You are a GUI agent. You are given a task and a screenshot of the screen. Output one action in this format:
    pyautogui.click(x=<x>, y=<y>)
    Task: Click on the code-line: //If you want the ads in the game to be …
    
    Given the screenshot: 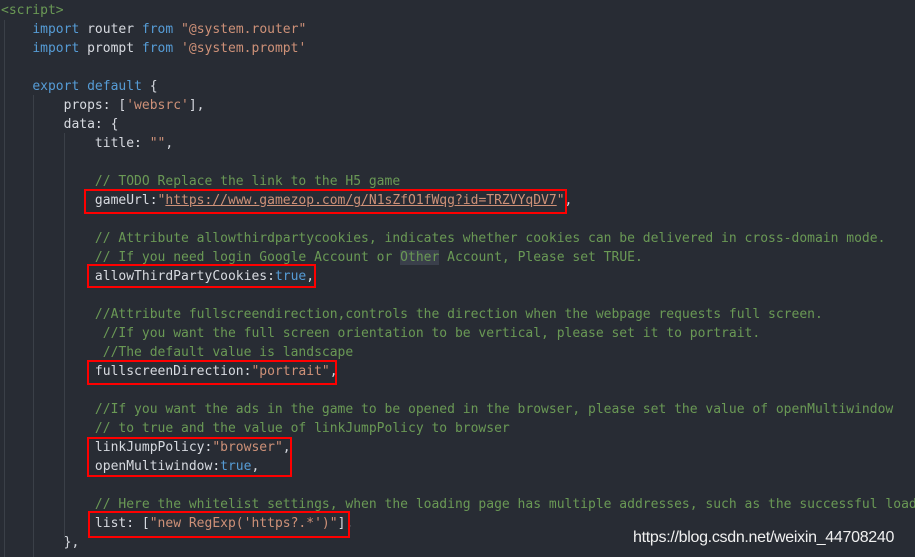 What is the action you would take?
    pyautogui.click(x=458, y=409)
    